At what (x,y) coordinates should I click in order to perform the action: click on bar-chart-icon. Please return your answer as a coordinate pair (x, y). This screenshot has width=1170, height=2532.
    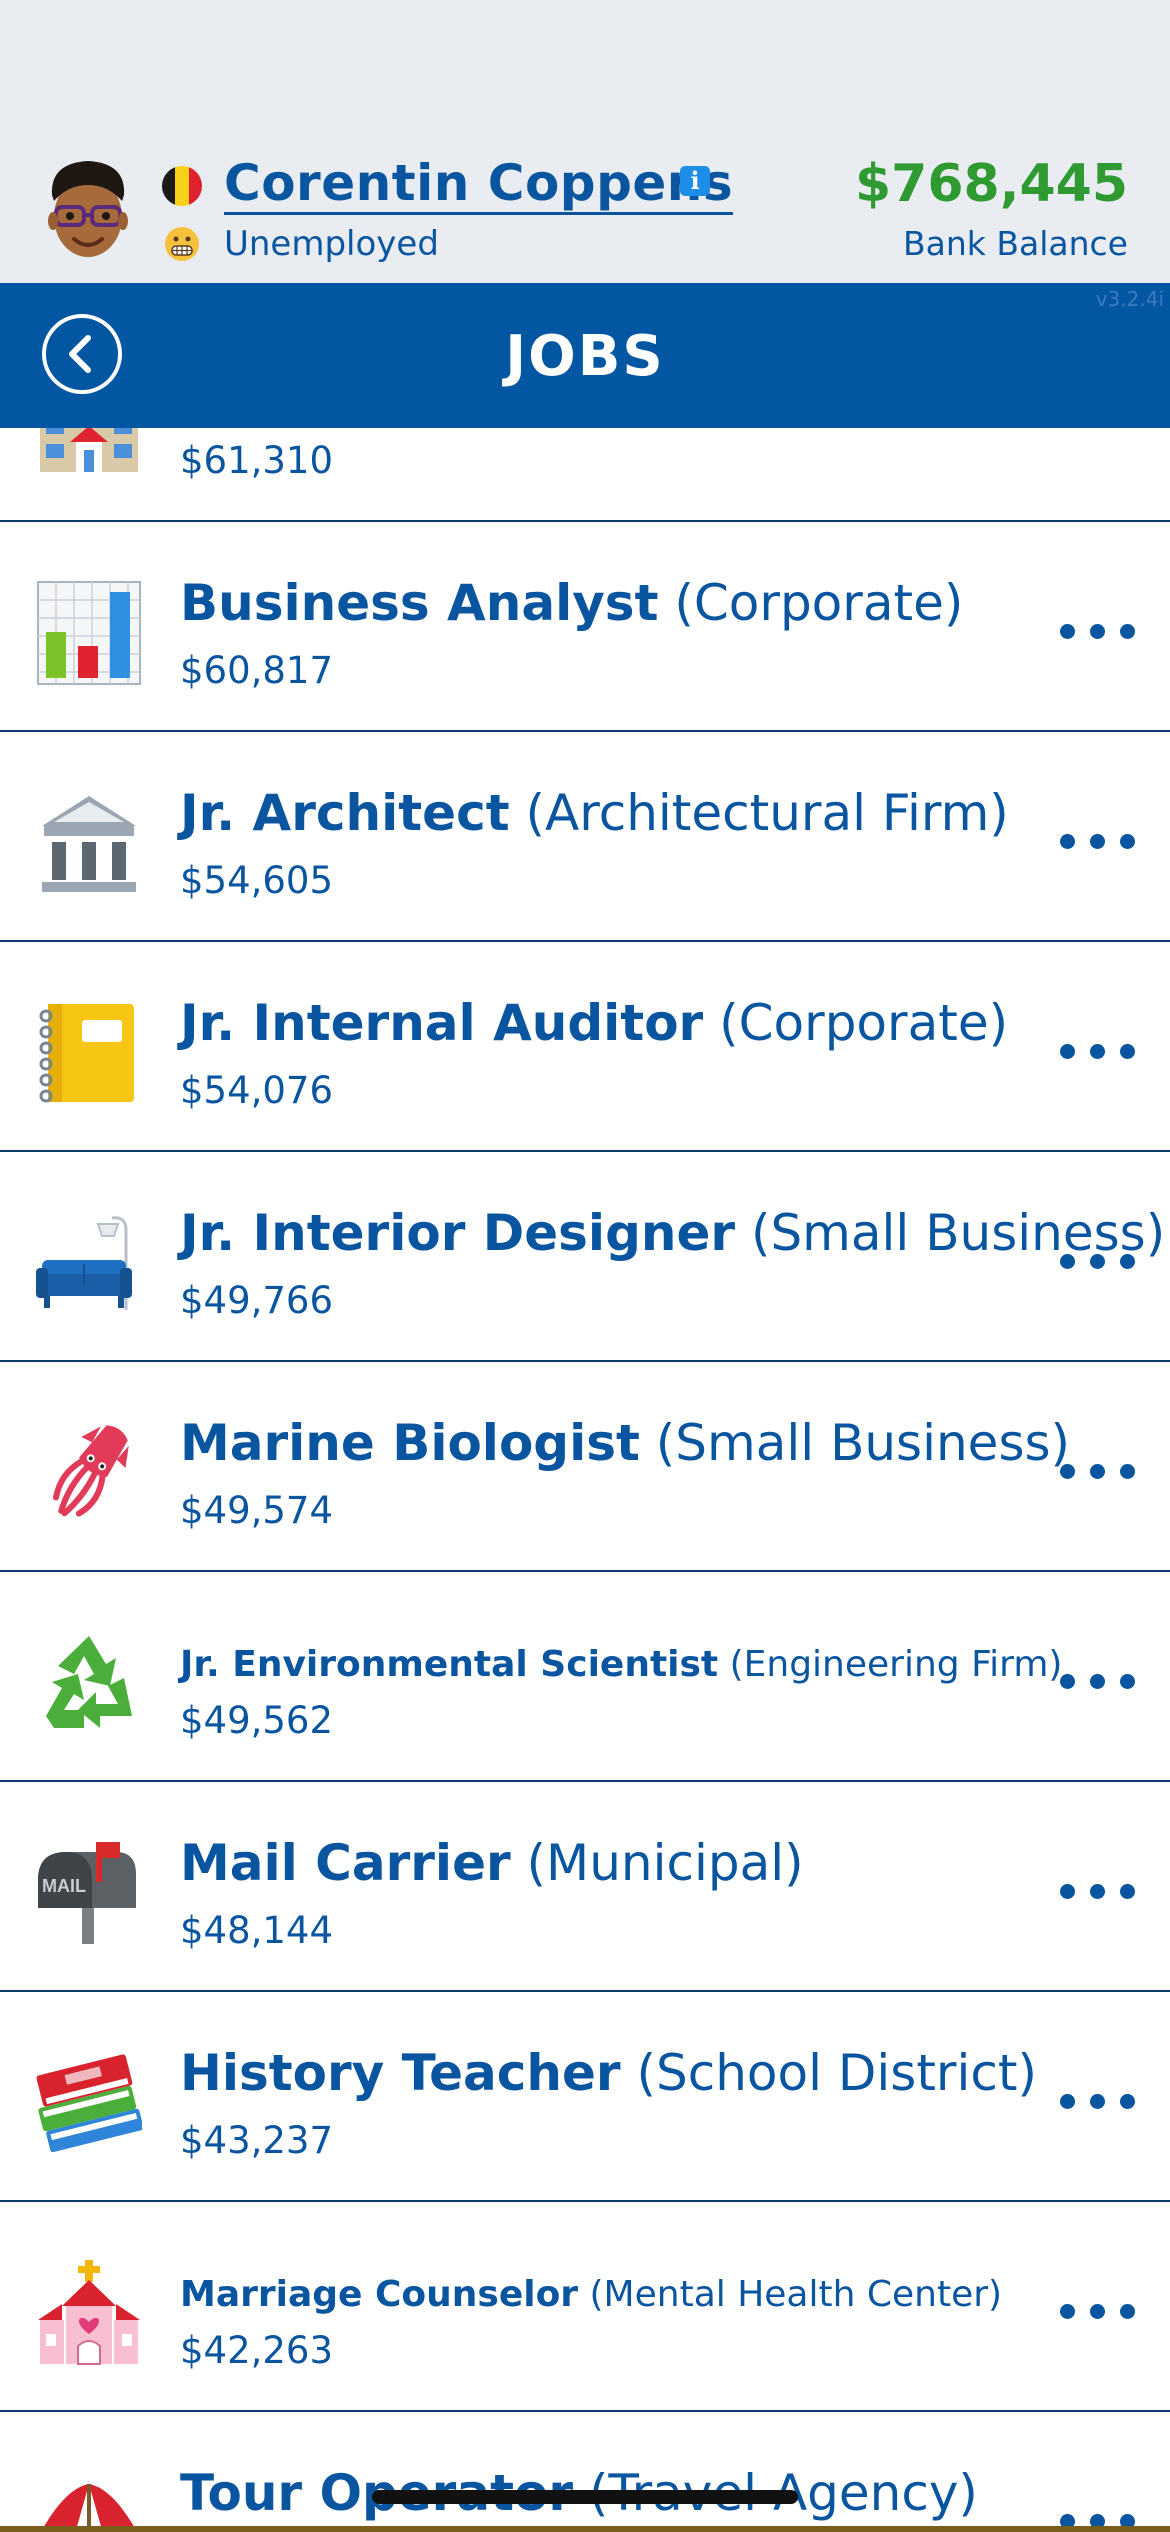
    Looking at the image, I should click on (89, 633).